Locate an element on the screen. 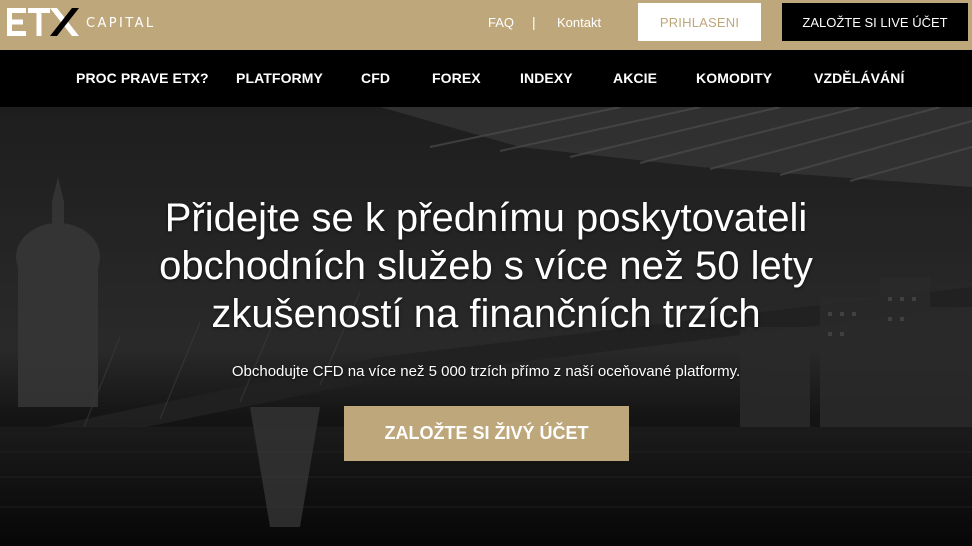 This screenshot has height=546, width=972. nav-item-forex: FOREX is located at coordinates (456, 78).